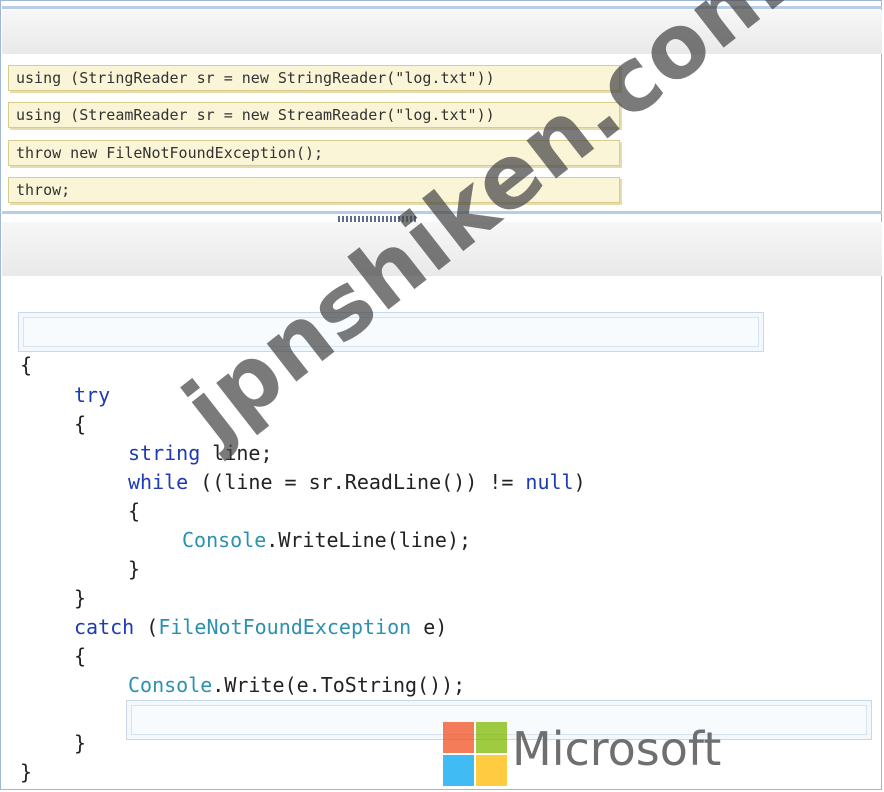 The width and height of the screenshot is (884, 792). I want to click on microsoft-wordmark: Microsoft, so click(617, 749).